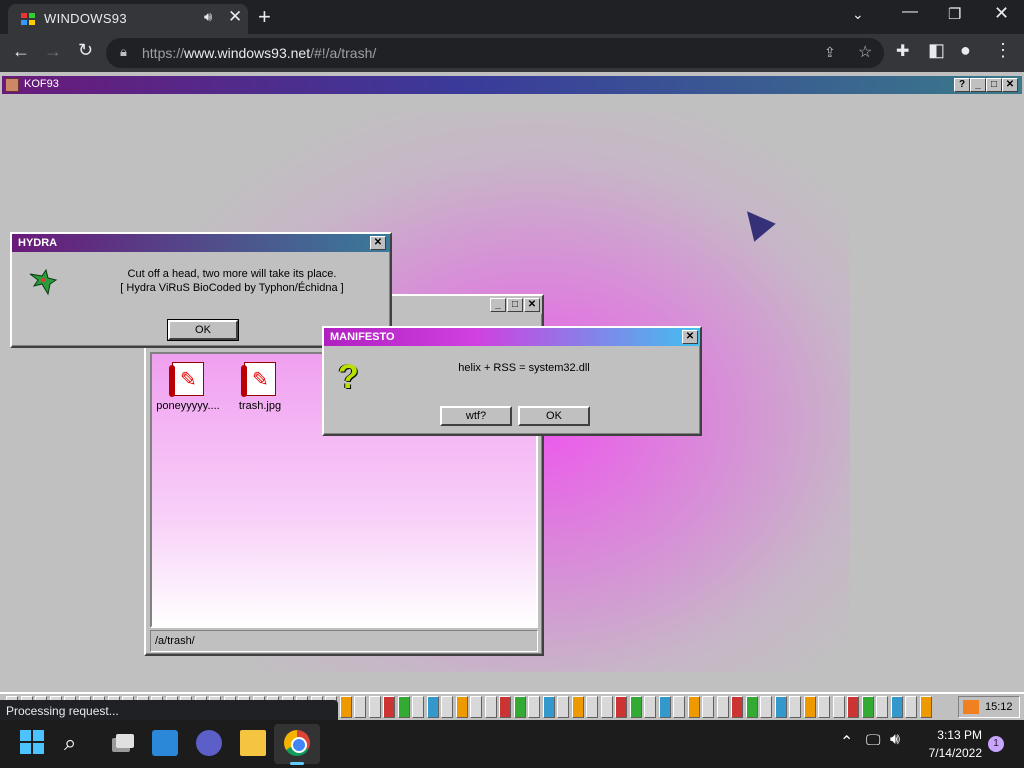 The height and width of the screenshot is (768, 1024). Describe the element at coordinates (121, 743) in the screenshot. I see `task-view-icon` at that location.